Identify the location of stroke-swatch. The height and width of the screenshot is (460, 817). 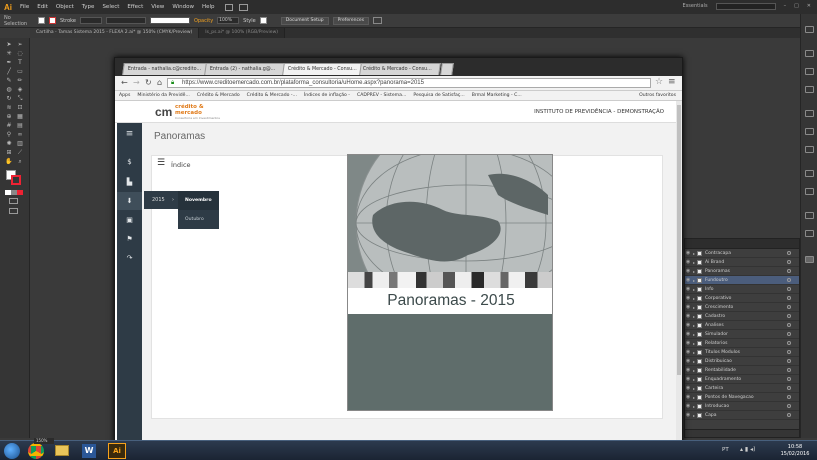
(52, 20).